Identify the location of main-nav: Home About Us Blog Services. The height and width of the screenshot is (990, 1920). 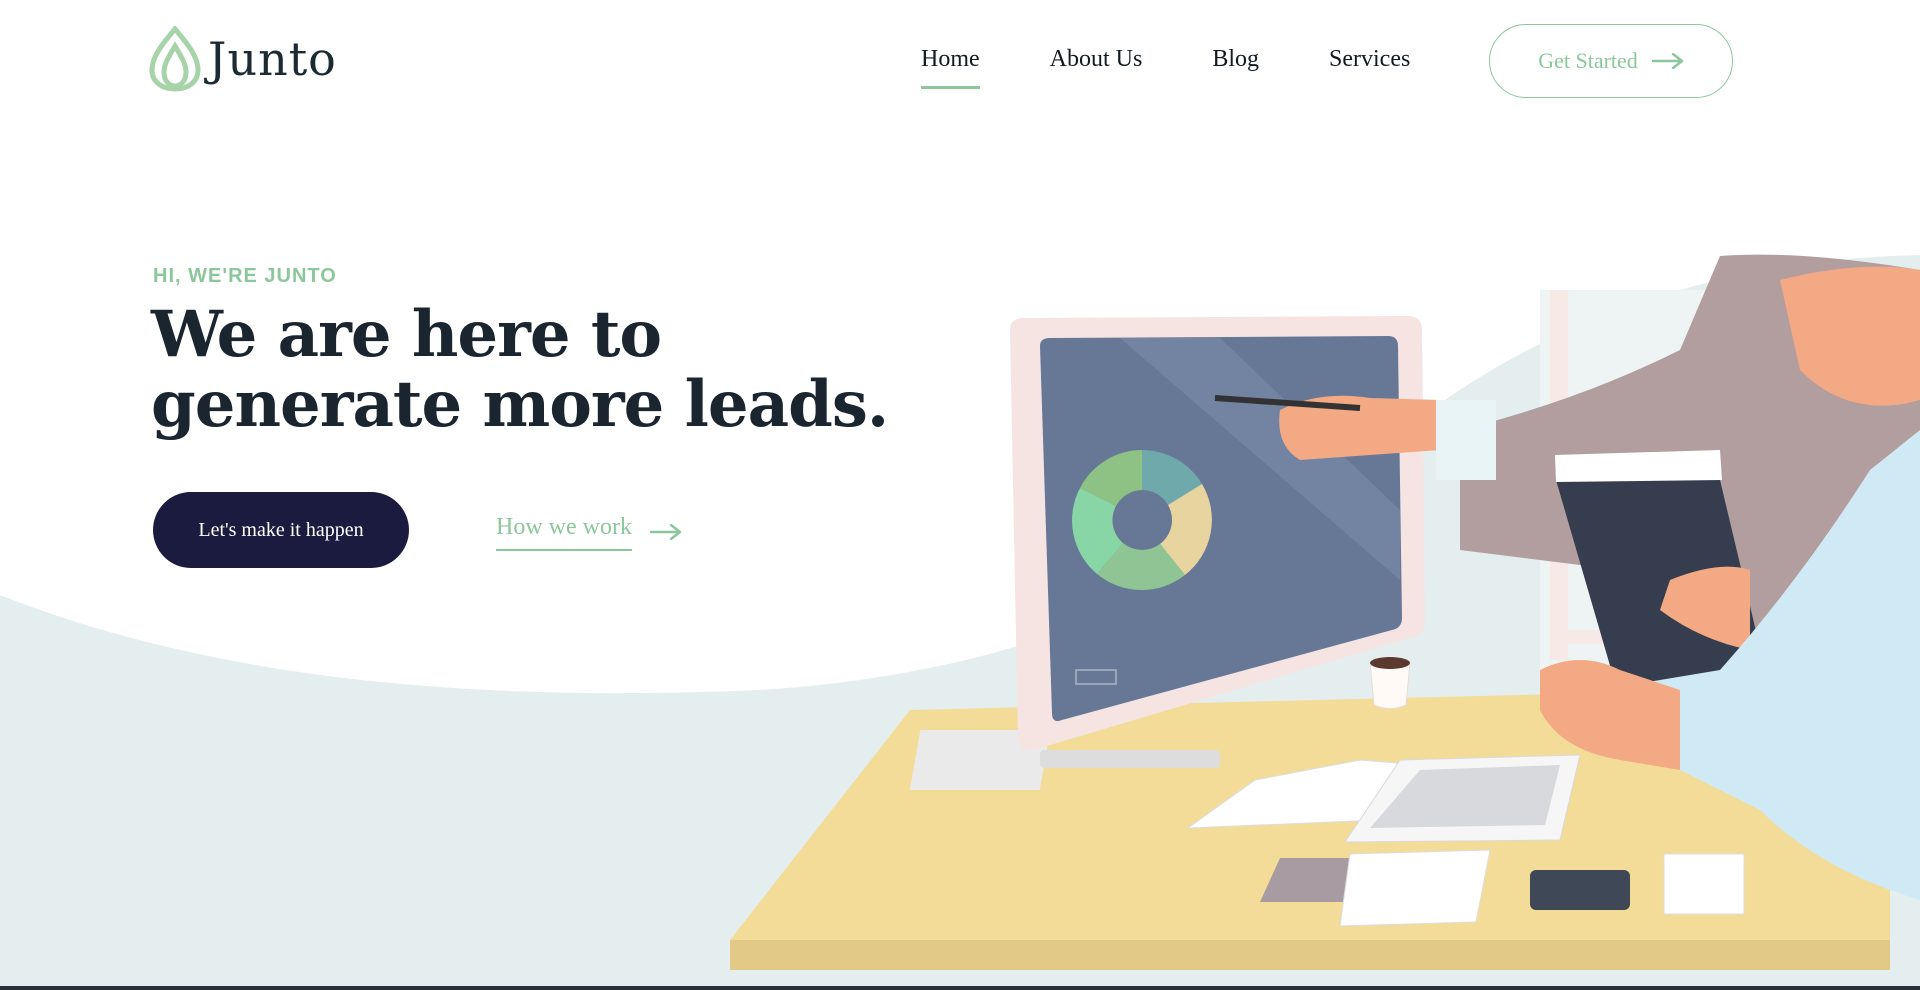
(1165, 67).